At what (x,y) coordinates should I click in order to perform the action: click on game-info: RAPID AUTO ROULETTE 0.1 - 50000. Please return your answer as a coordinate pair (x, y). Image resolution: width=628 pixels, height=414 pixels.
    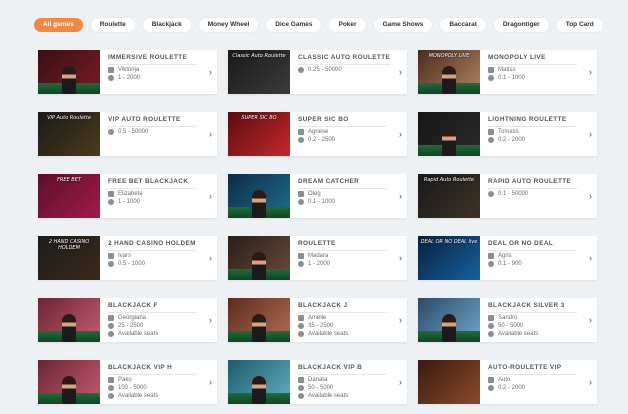
    Looking at the image, I should click on (538, 196).